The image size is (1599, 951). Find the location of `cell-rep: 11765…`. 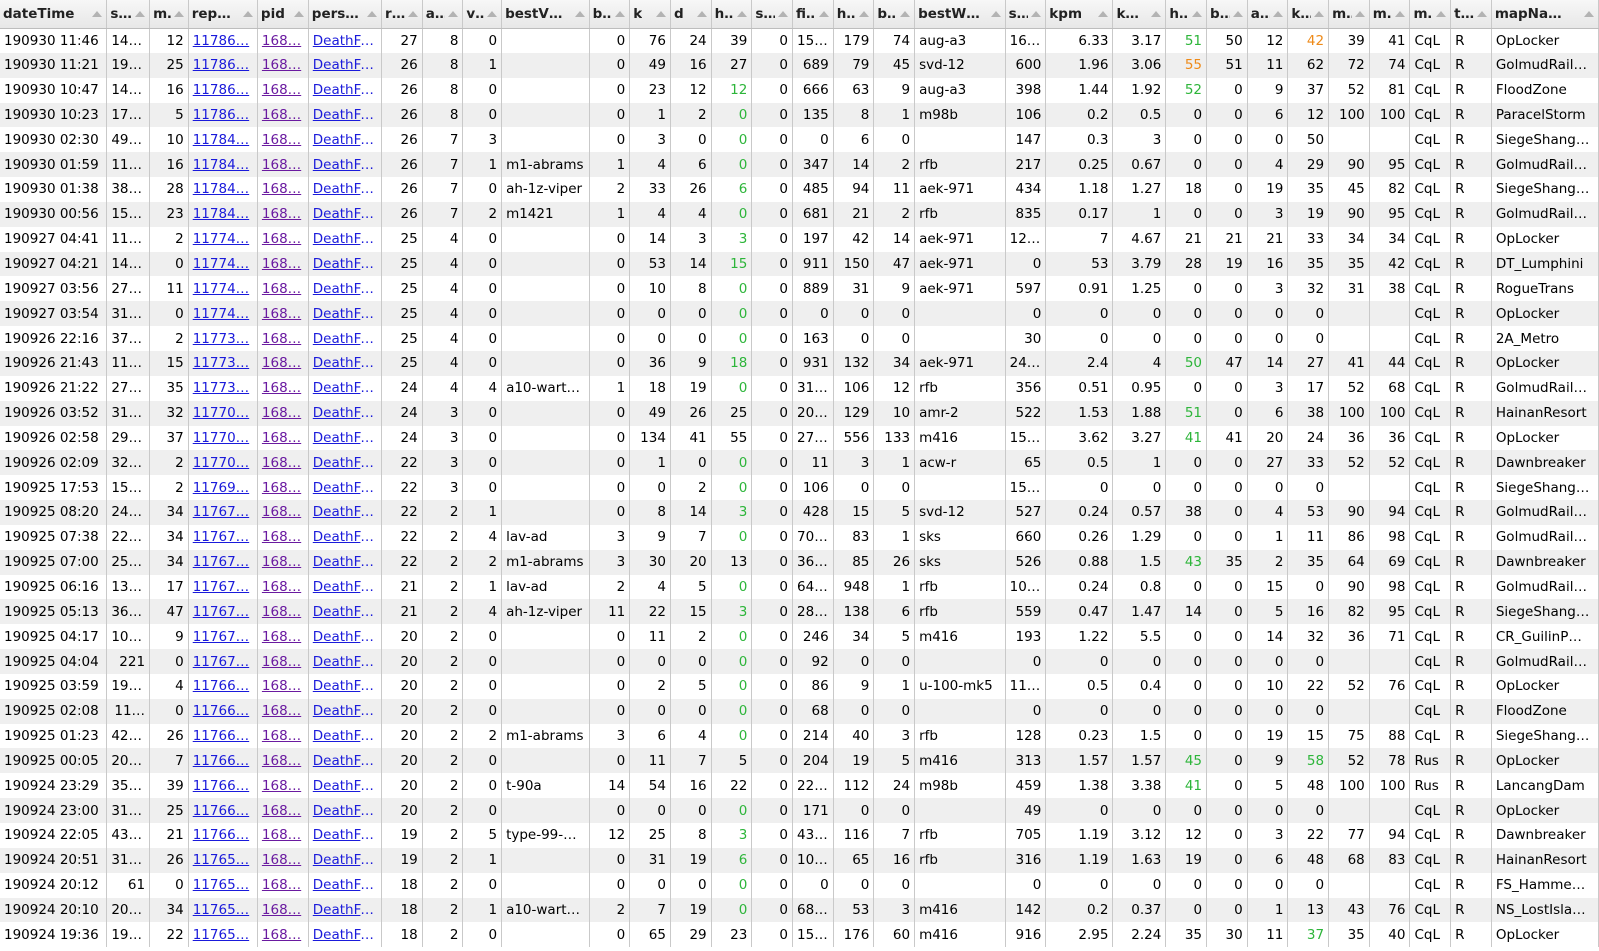

cell-rep: 11765… is located at coordinates (223, 910).